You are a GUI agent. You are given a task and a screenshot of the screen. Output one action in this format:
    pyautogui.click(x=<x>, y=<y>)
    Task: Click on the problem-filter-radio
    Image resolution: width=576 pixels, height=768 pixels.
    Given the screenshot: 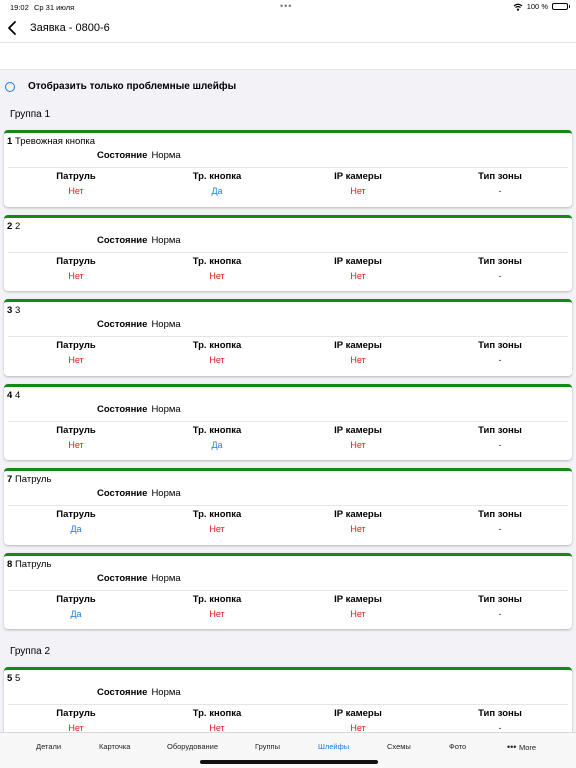 What is the action you would take?
    pyautogui.click(x=10, y=87)
    